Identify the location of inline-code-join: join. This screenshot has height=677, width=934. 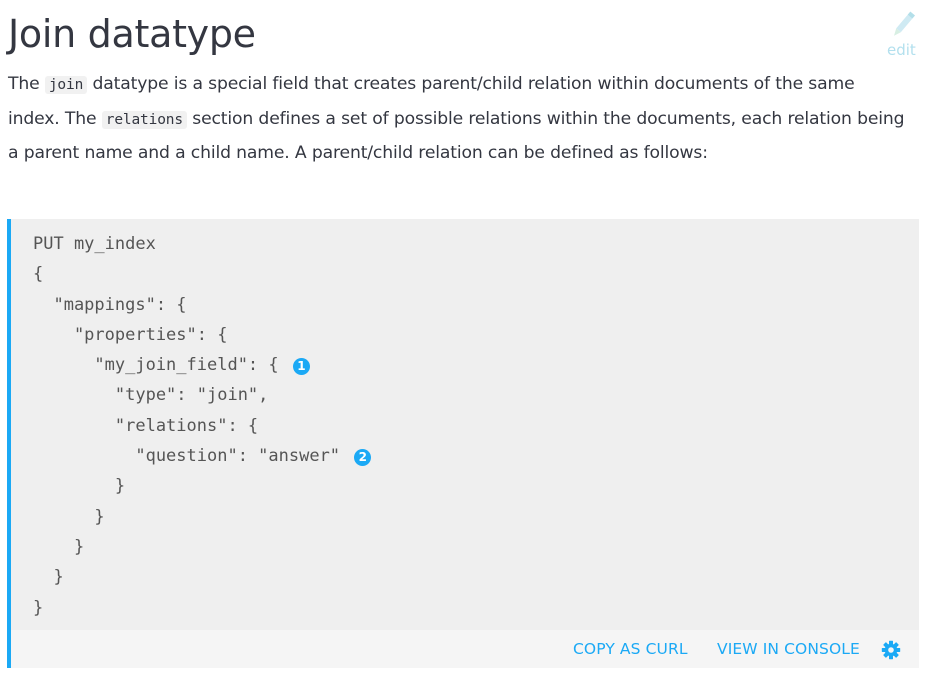
(66, 85).